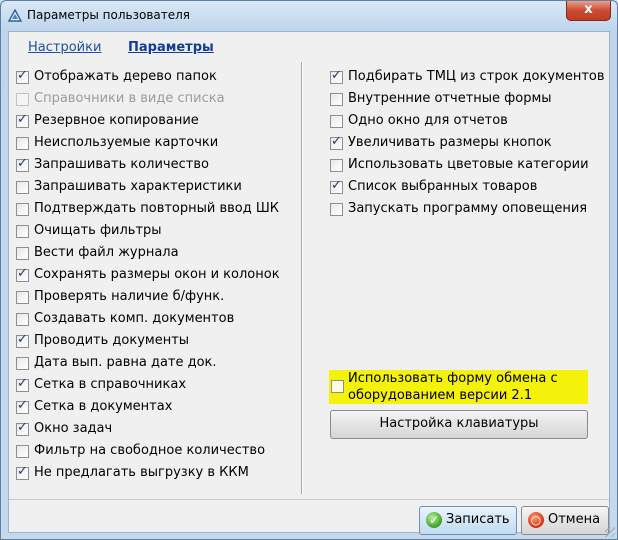 The width and height of the screenshot is (618, 540). What do you see at coordinates (468, 208) in the screenshot?
I see `right-label-6: Запускать программу оповещения` at bounding box center [468, 208].